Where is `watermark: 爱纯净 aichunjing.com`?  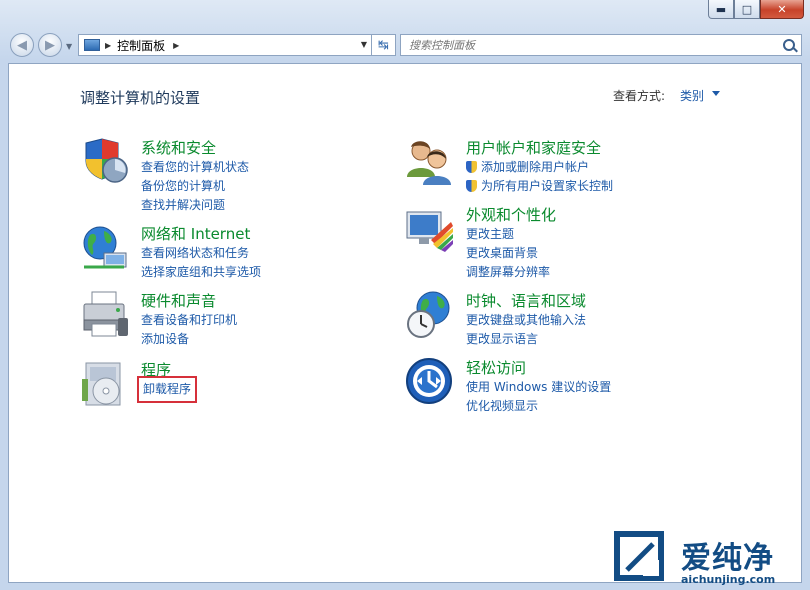 watermark: 爱纯净 aichunjing.com is located at coordinates (705, 555).